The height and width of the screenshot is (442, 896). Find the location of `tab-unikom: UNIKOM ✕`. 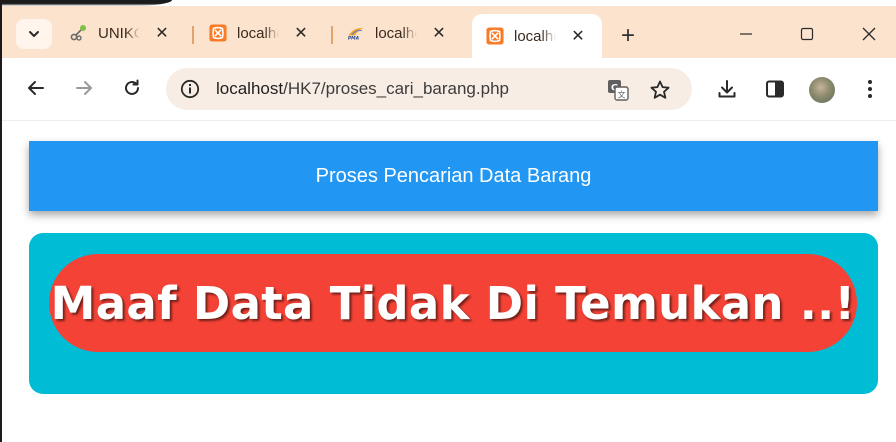

tab-unikom: UNIKOM ✕ is located at coordinates (121, 33).